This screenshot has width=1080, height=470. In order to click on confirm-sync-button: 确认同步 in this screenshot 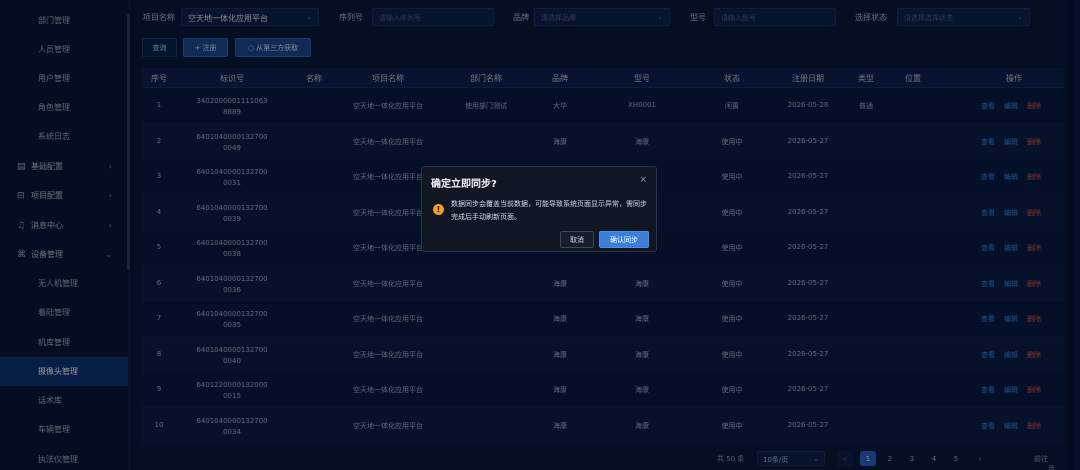, I will do `click(624, 239)`.